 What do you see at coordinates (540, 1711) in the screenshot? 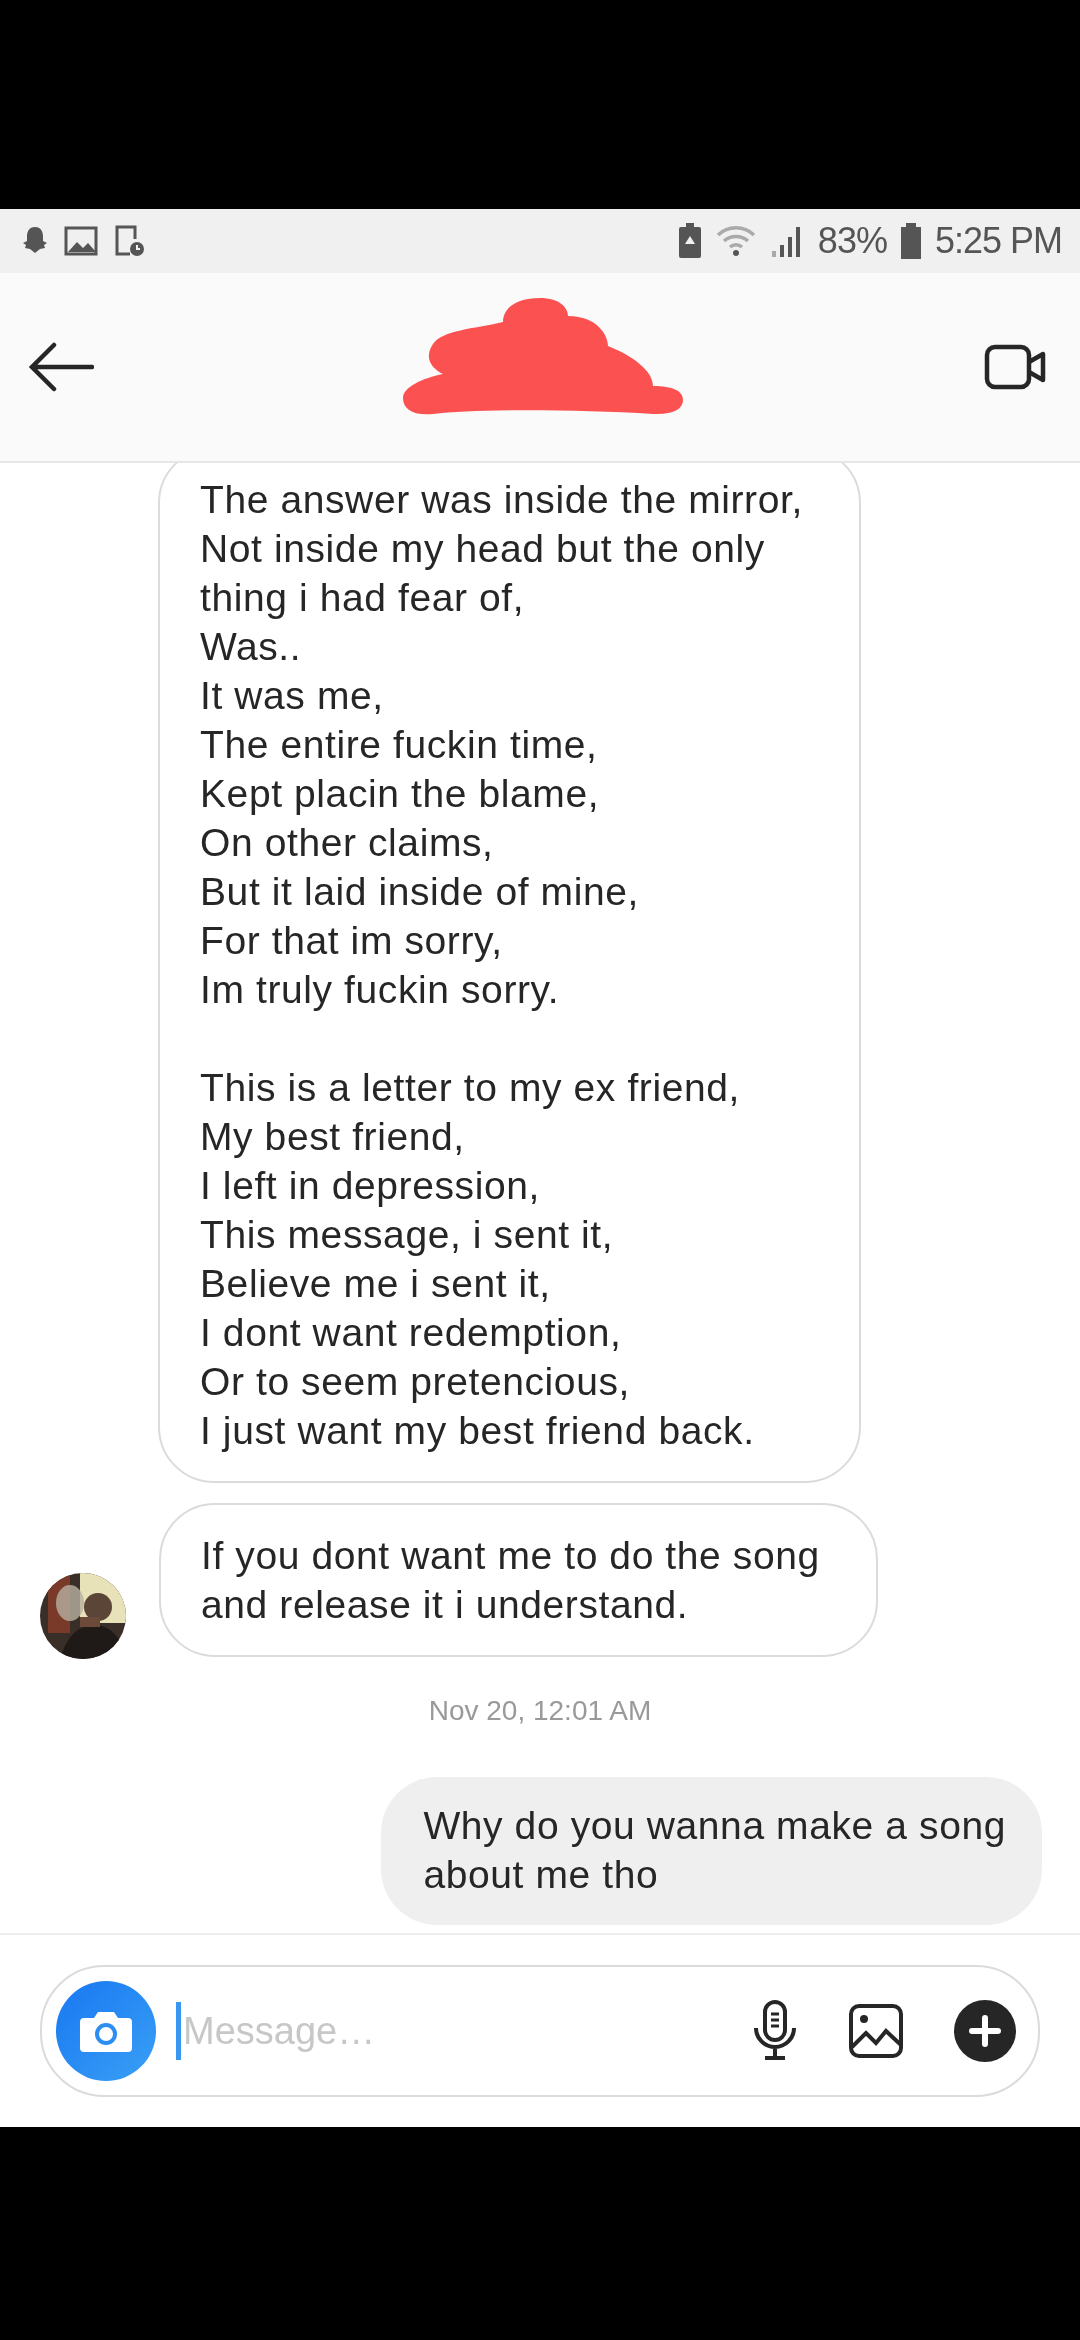
I see `message-timestamp: Nov 20, 12:01 AM` at bounding box center [540, 1711].